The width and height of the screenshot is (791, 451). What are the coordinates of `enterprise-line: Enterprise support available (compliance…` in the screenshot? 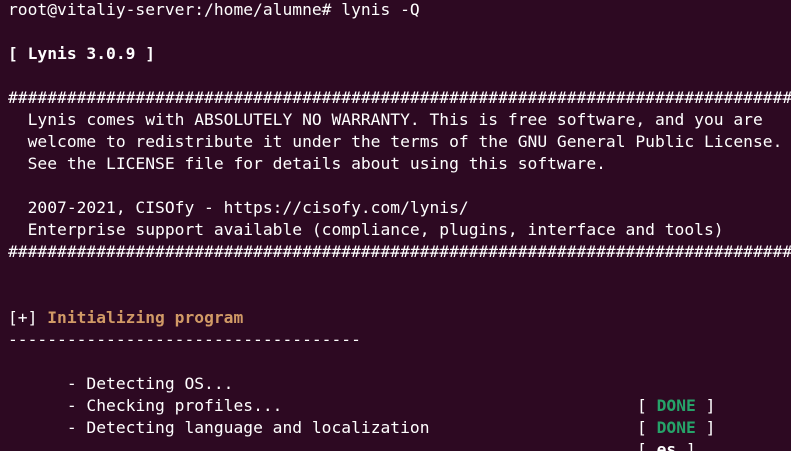 It's located at (366, 229).